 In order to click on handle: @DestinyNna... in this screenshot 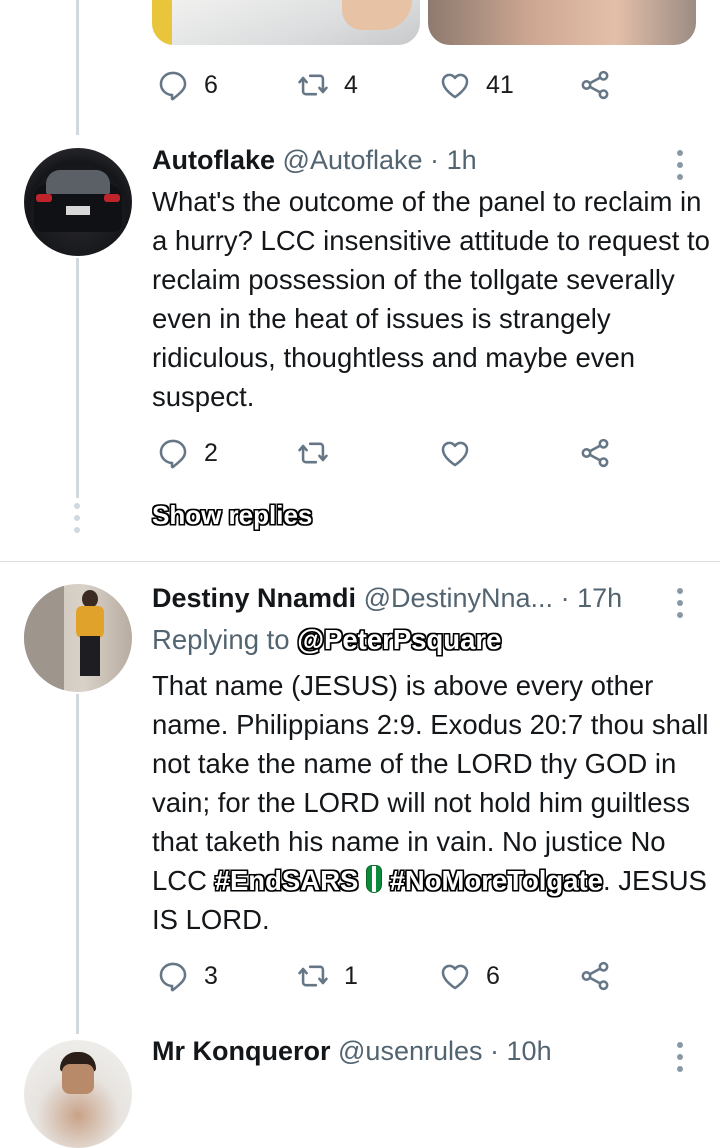, I will do `click(458, 598)`.